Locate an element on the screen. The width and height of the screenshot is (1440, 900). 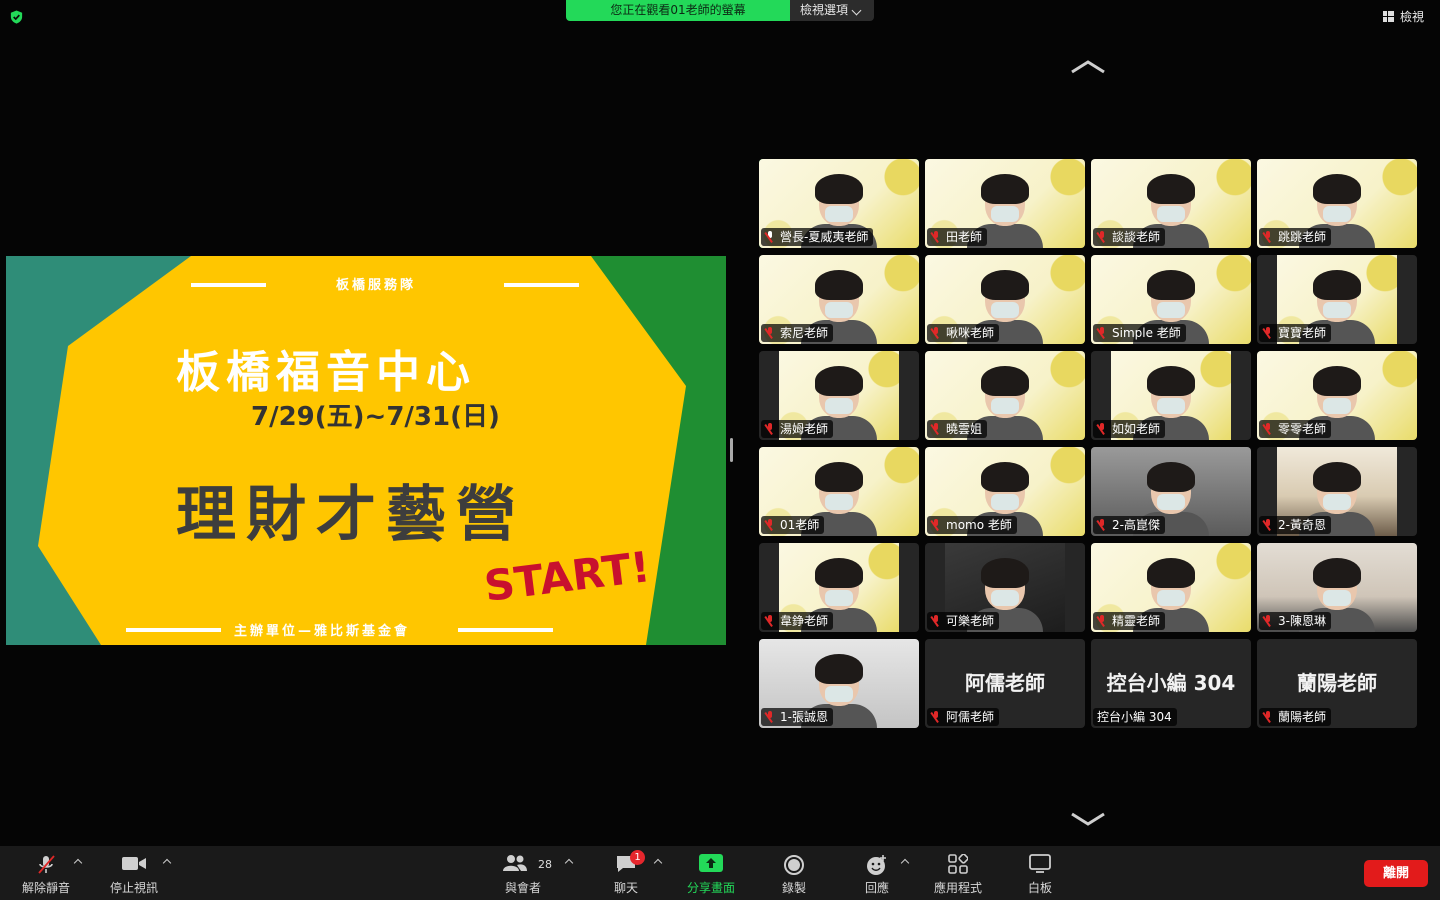
record-button: 錄製 is located at coordinates (794, 873).